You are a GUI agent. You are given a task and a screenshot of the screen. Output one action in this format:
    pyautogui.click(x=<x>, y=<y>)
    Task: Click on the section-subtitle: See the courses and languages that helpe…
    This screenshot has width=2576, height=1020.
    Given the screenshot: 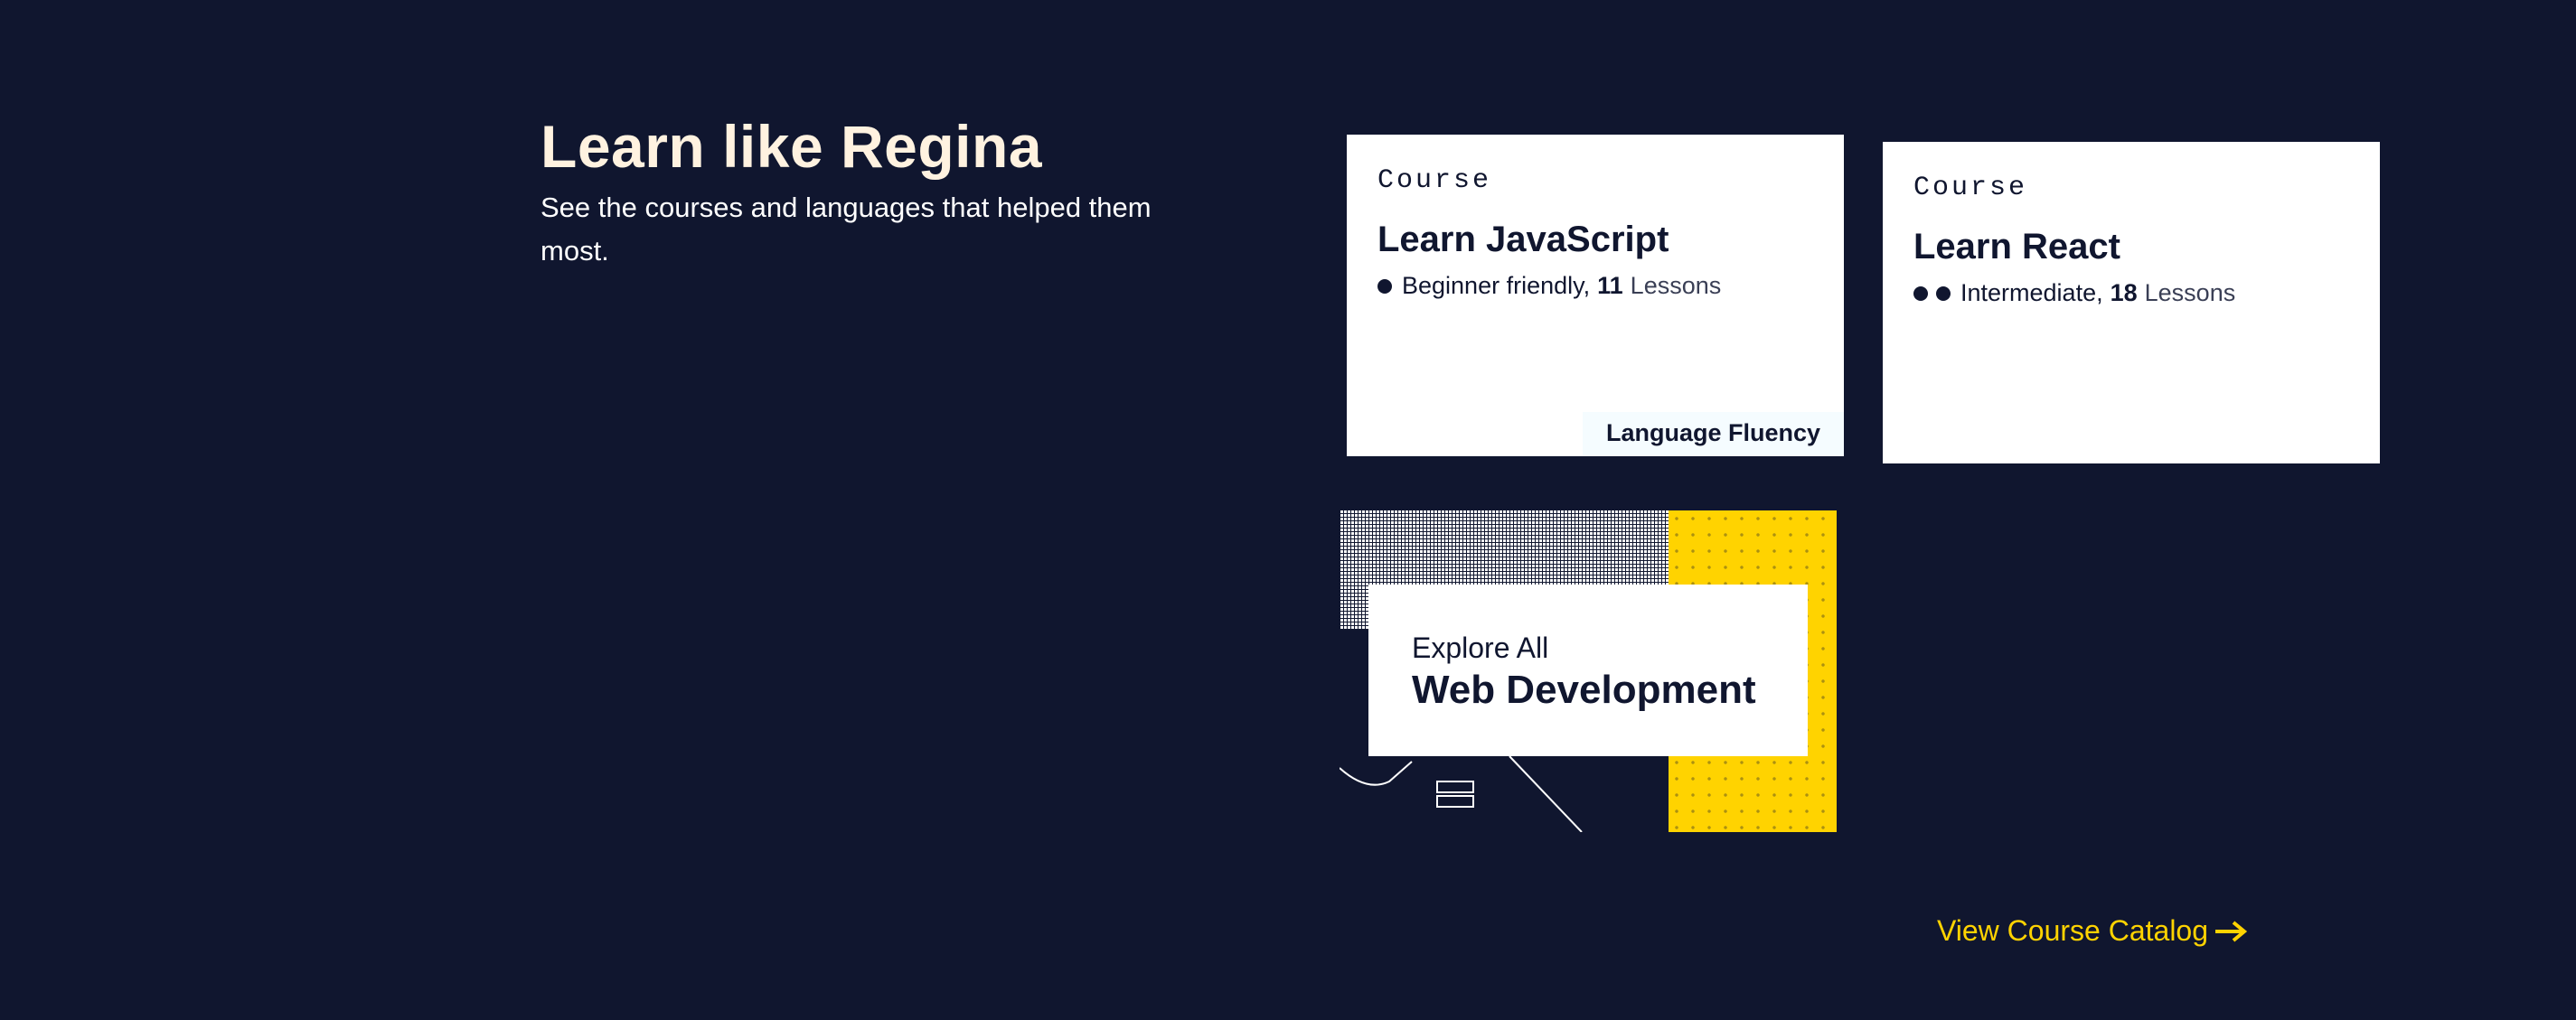 What is the action you would take?
    pyautogui.click(x=847, y=229)
    